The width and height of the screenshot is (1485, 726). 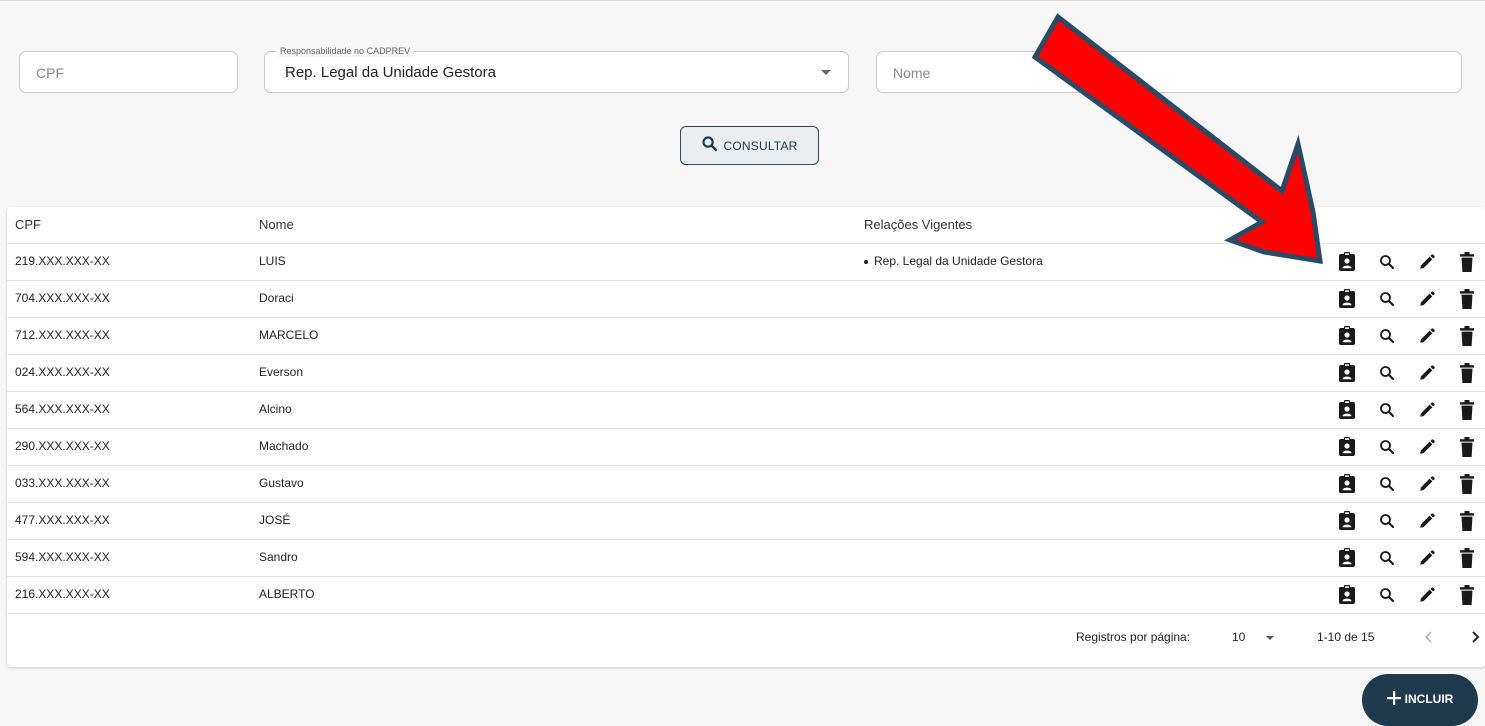 What do you see at coordinates (62, 446) in the screenshot?
I see `cell-cpf: 290.XXX.XXX-XX` at bounding box center [62, 446].